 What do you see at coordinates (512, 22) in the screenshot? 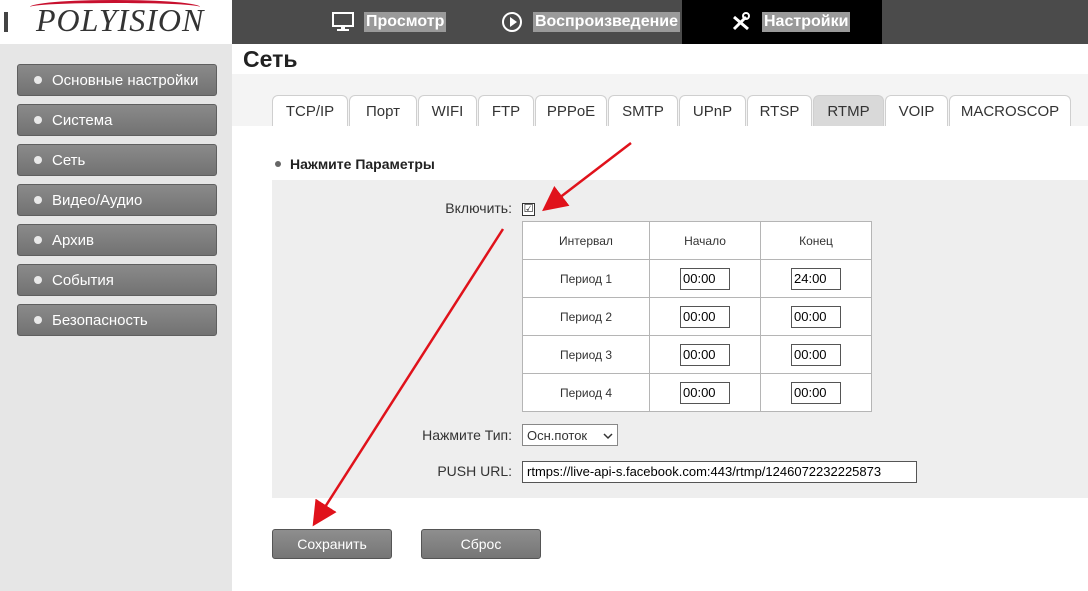
I see `play-circle-icon` at bounding box center [512, 22].